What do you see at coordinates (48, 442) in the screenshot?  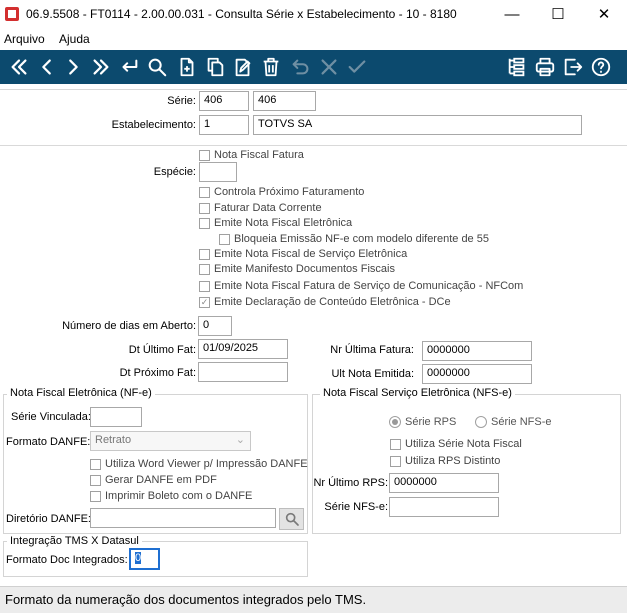 I see `formato-danfe-label: Formato DANFE:` at bounding box center [48, 442].